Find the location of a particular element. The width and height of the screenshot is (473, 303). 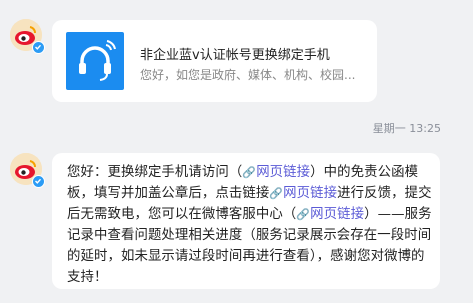

message-text-segment: 您好：更换绑定手机请访问（ is located at coordinates (155, 172).